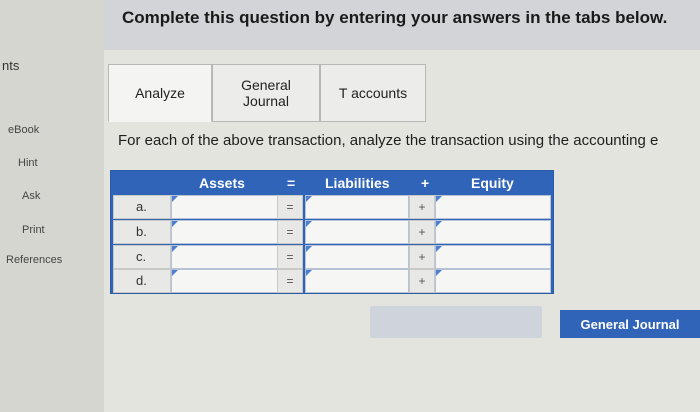  Describe the element at coordinates (492, 183) in the screenshot. I see `col-header-equity: Equity` at that location.